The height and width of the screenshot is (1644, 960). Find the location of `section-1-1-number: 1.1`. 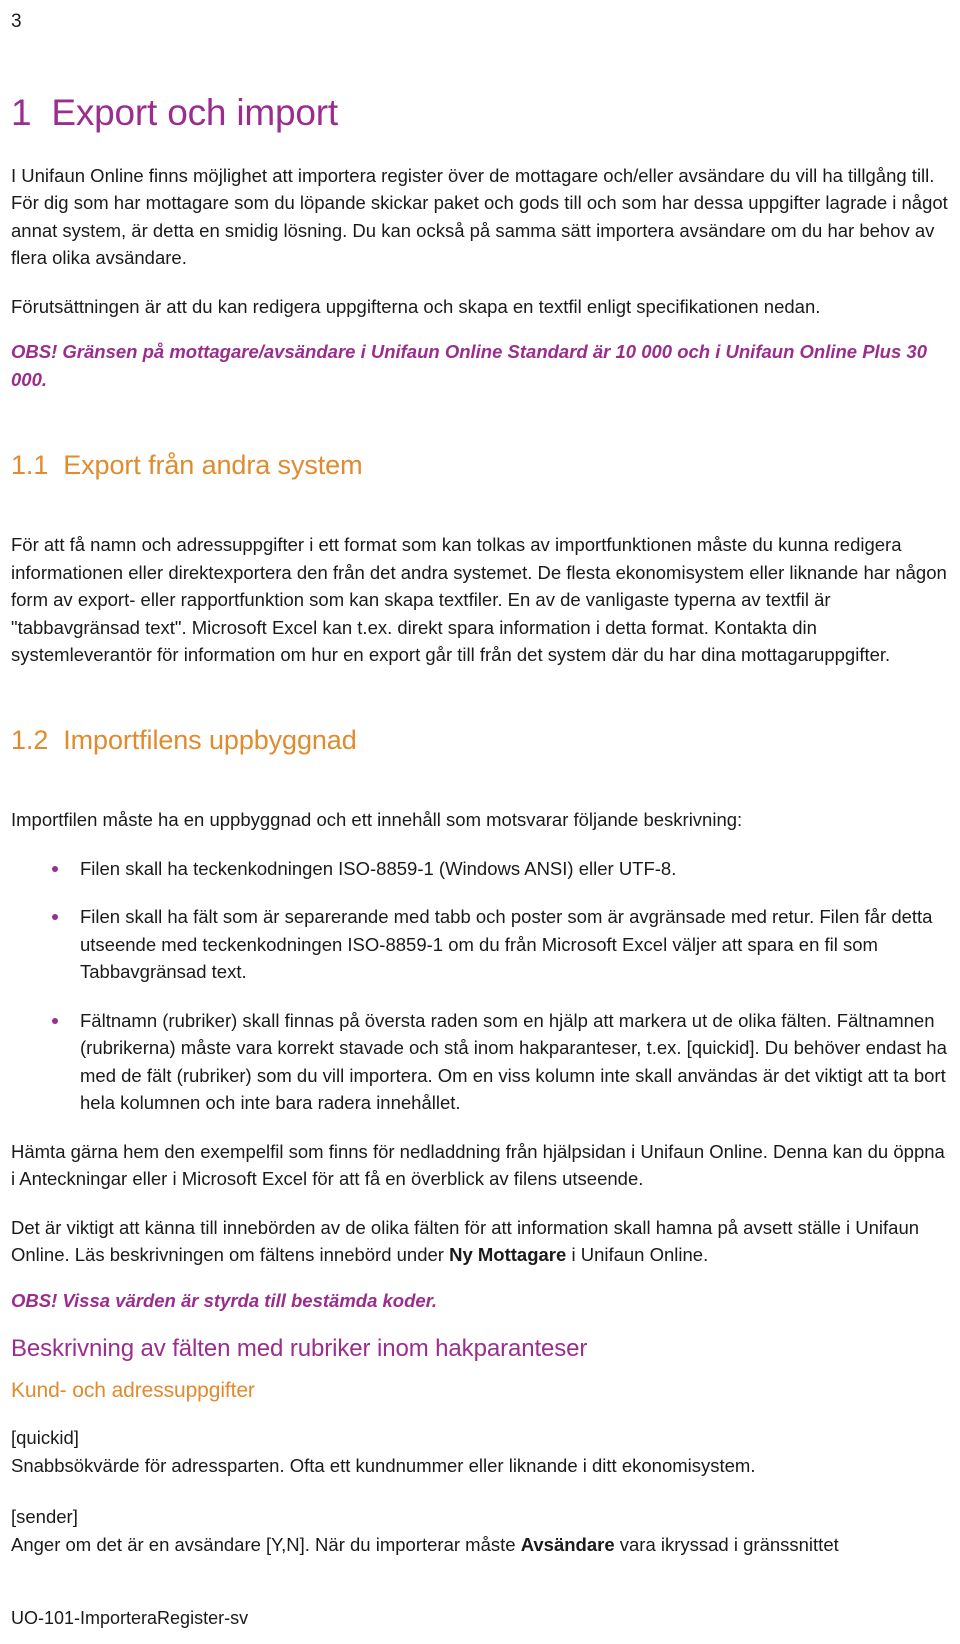

section-1-1-number: 1.1 is located at coordinates (30, 464).